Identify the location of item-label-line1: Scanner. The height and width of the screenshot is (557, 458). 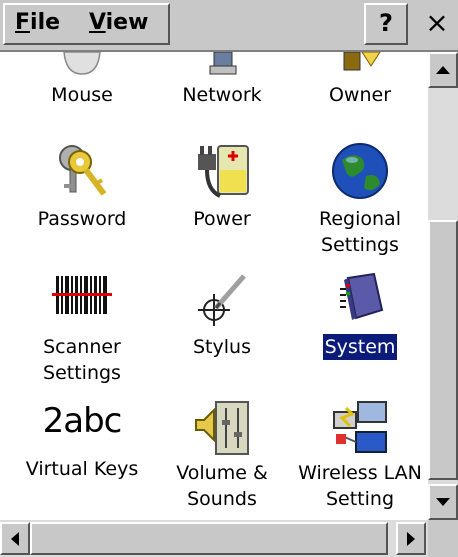
(82, 347).